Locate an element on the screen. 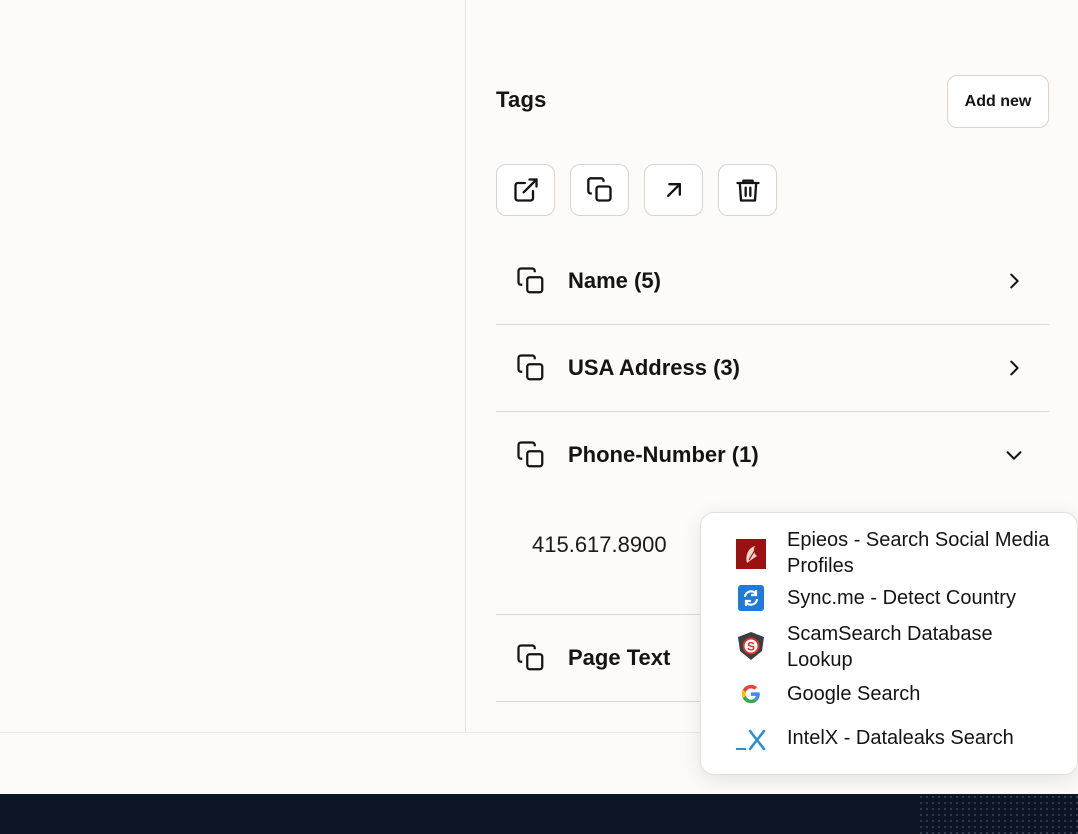 Image resolution: width=1078 pixels, height=834 pixels. tag-section-name: Name (5) is located at coordinates (772, 280).